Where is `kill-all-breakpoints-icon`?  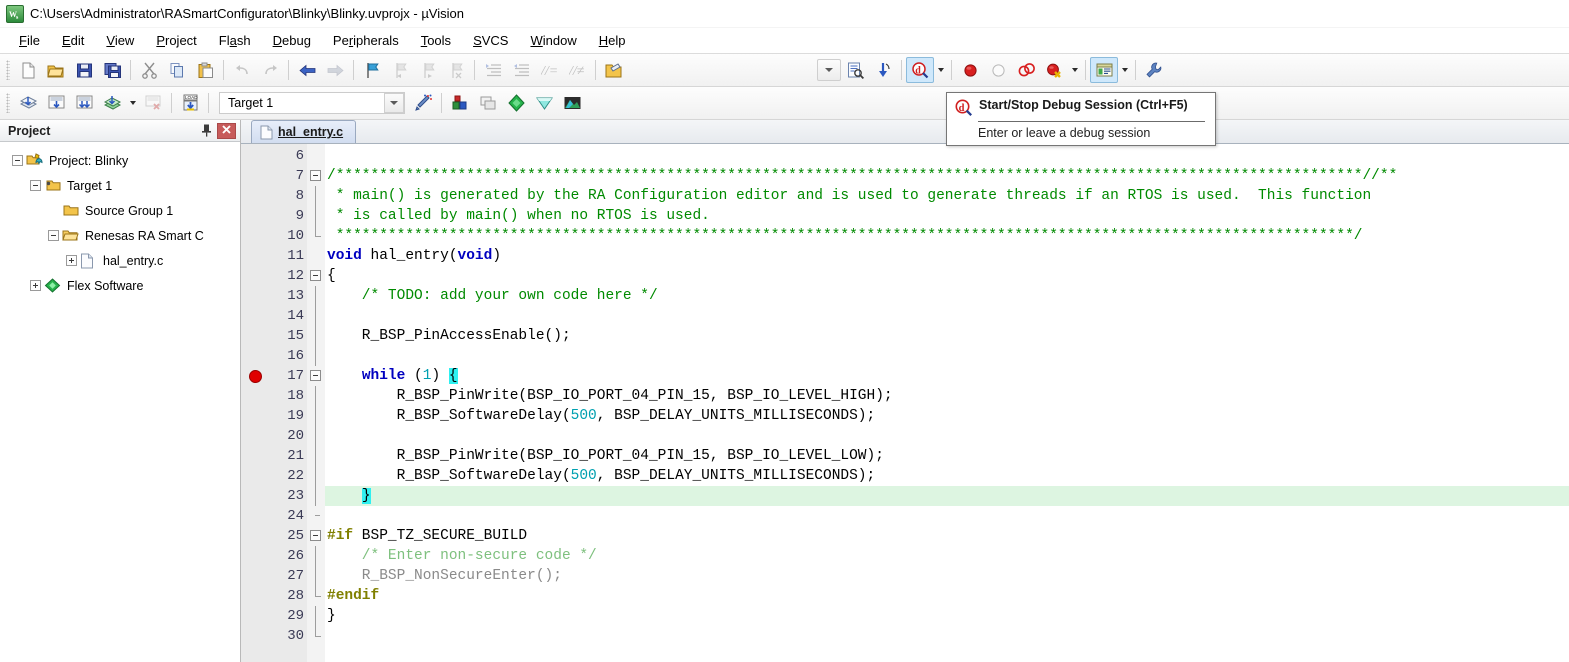 kill-all-breakpoints-icon is located at coordinates (1054, 70).